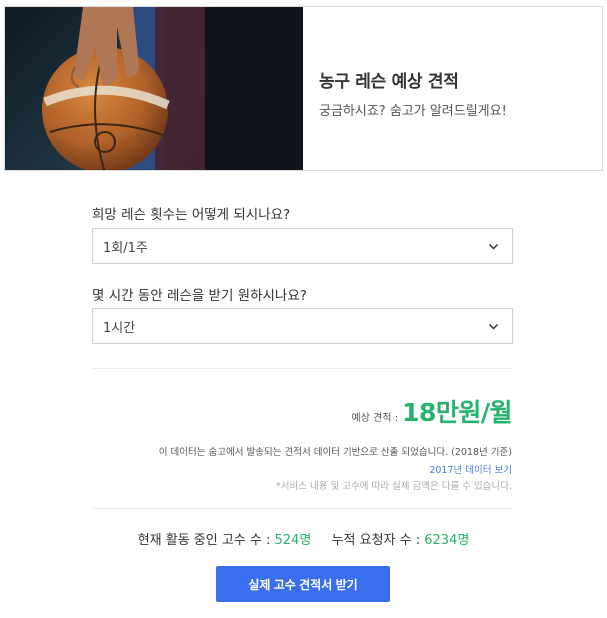 This screenshot has height=618, width=607. What do you see at coordinates (303, 584) in the screenshot?
I see `get-quote-button: 실제 고수 견적서 받기` at bounding box center [303, 584].